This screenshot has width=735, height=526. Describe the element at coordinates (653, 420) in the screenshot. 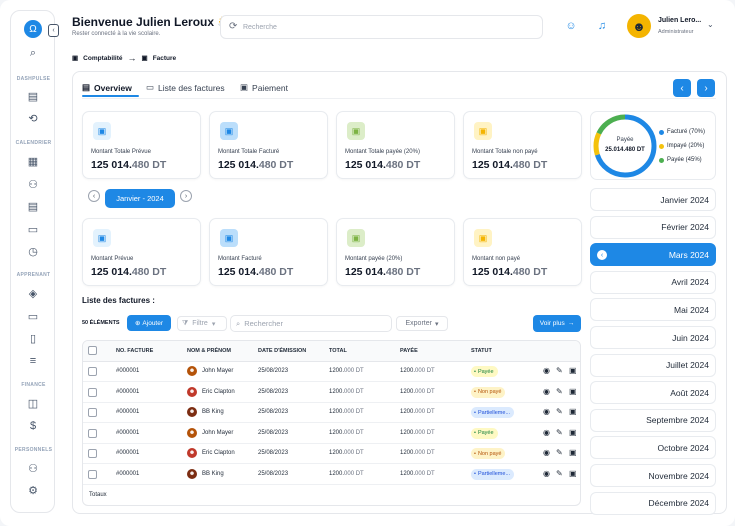

I see `month-item: Septembre 2024` at that location.